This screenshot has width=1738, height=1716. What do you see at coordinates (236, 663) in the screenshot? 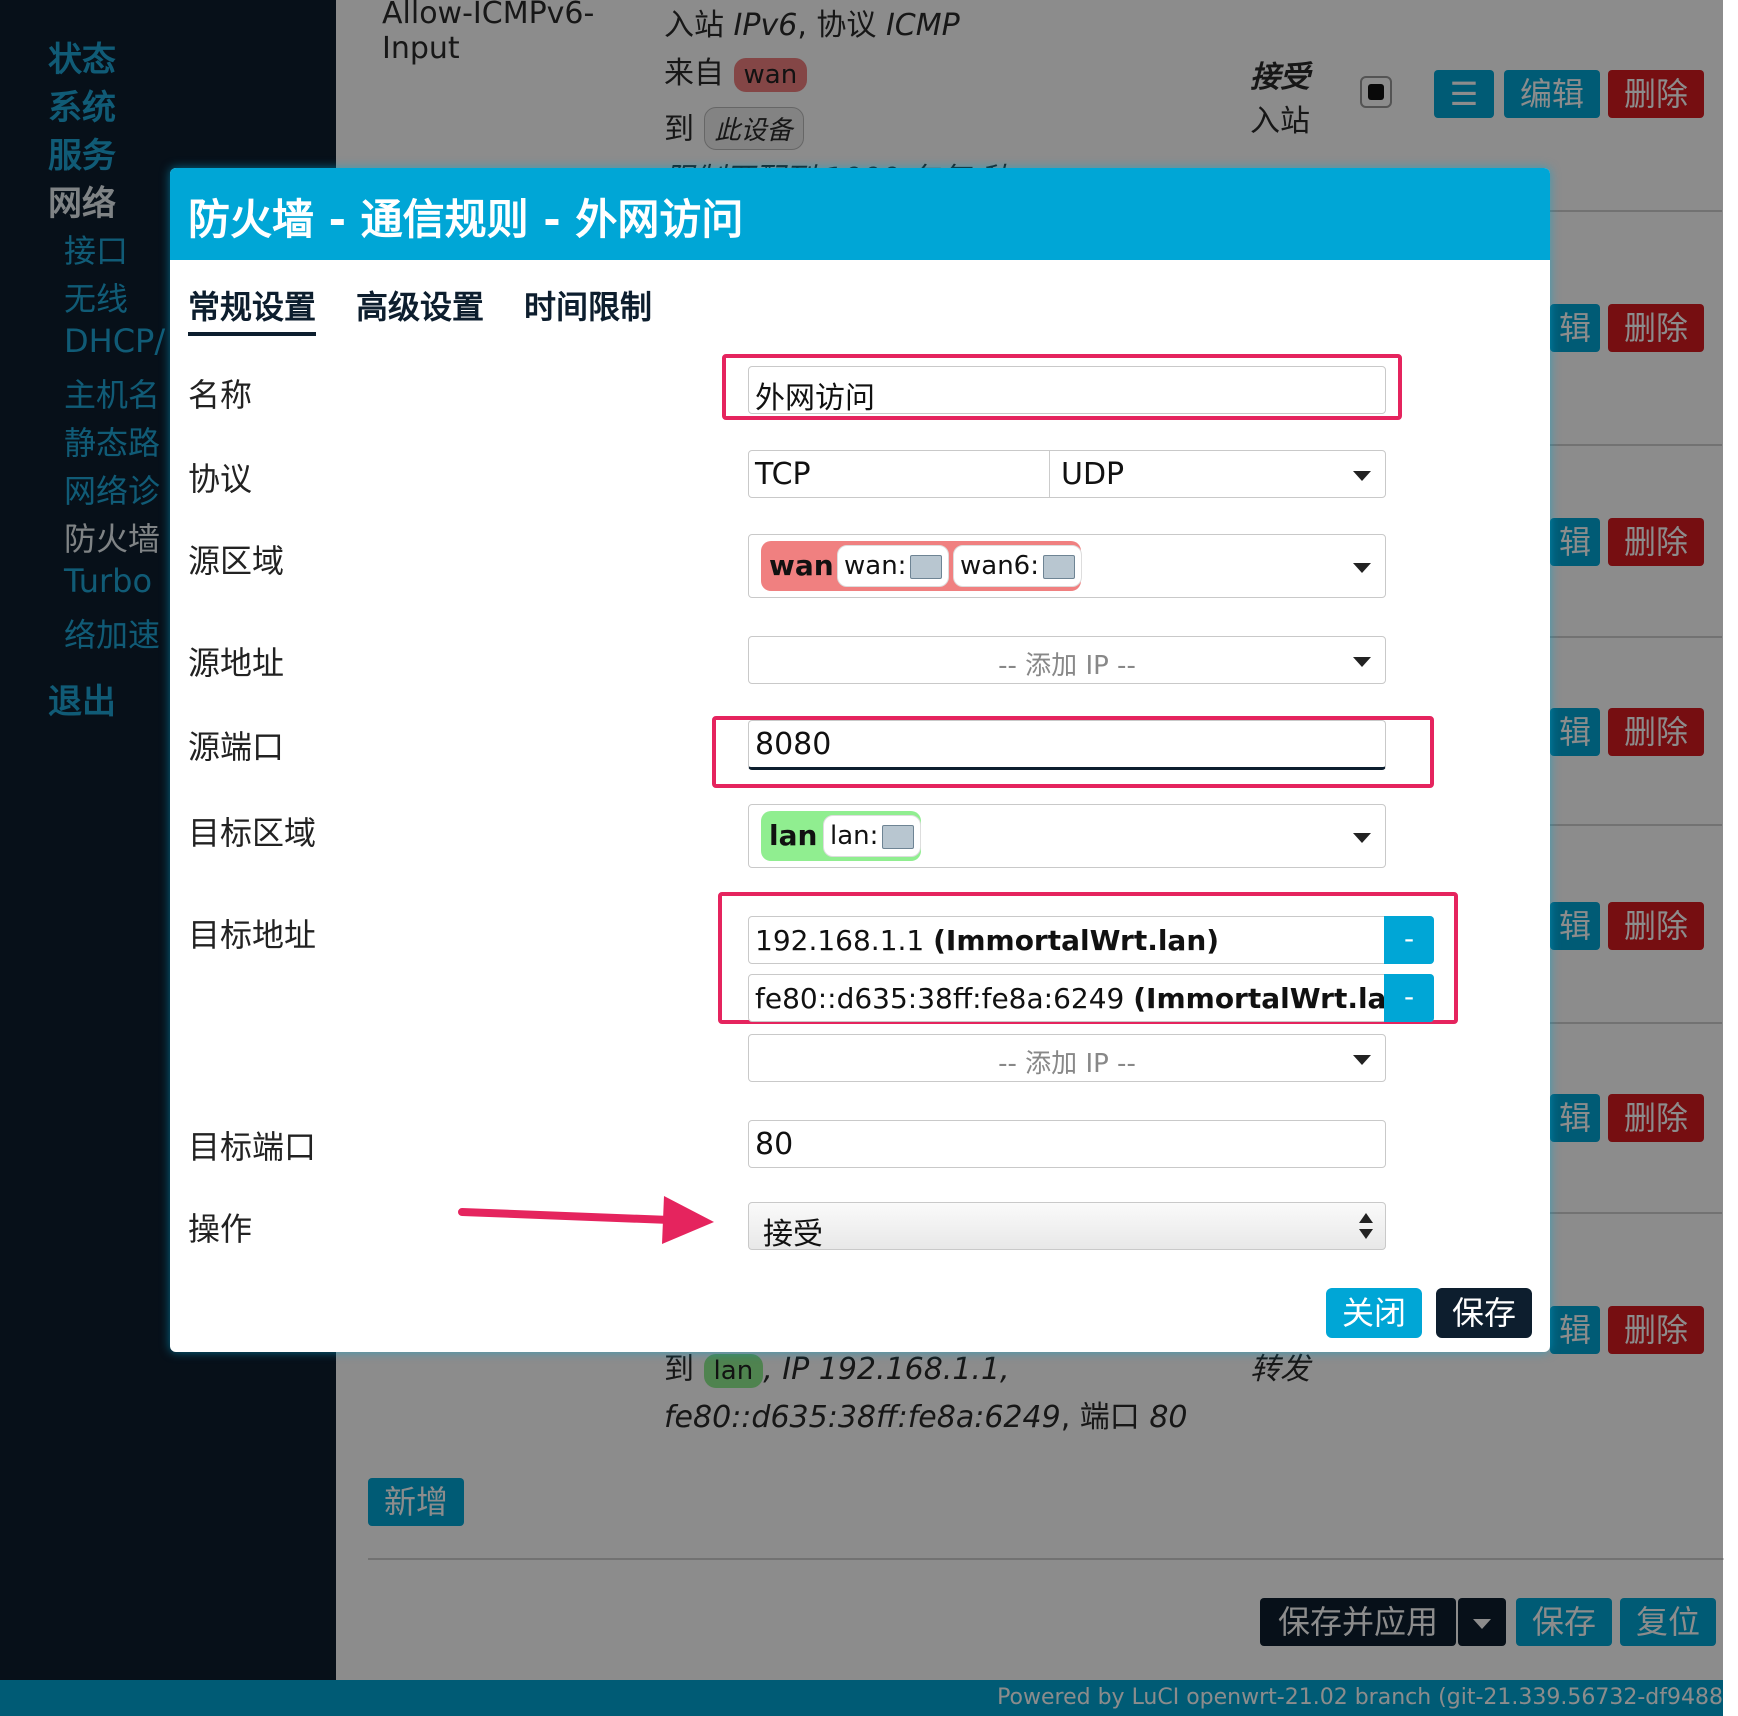
I see `src-ip-label: 源地址` at bounding box center [236, 663].